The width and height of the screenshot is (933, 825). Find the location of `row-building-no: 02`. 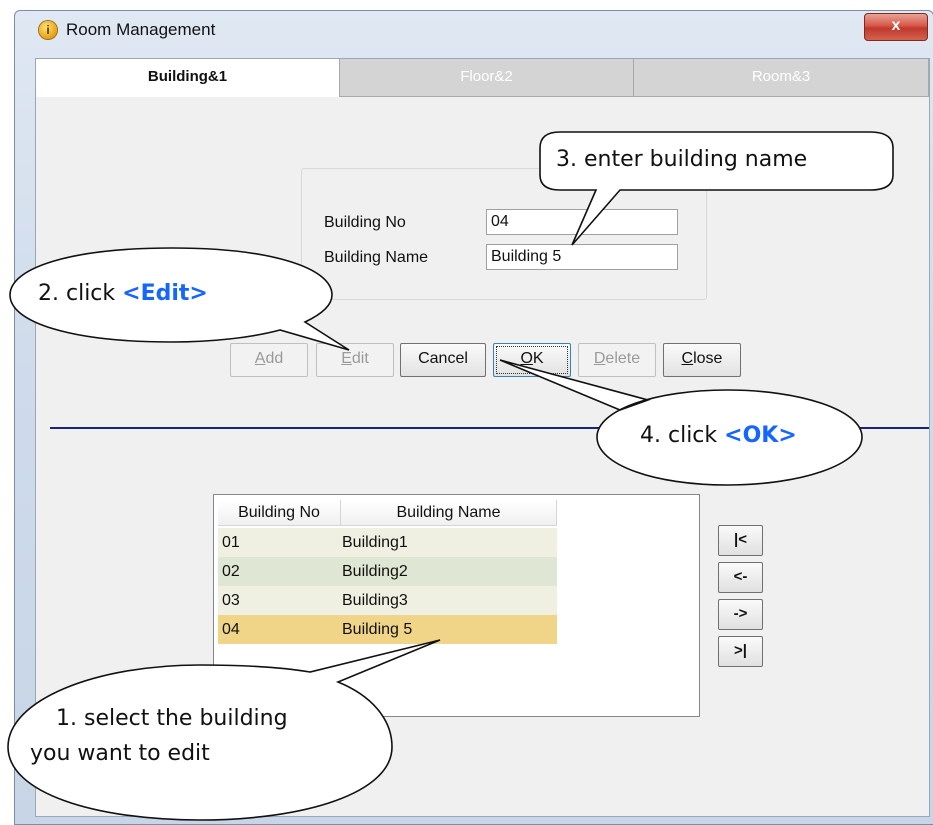

row-building-no: 02 is located at coordinates (231, 571).